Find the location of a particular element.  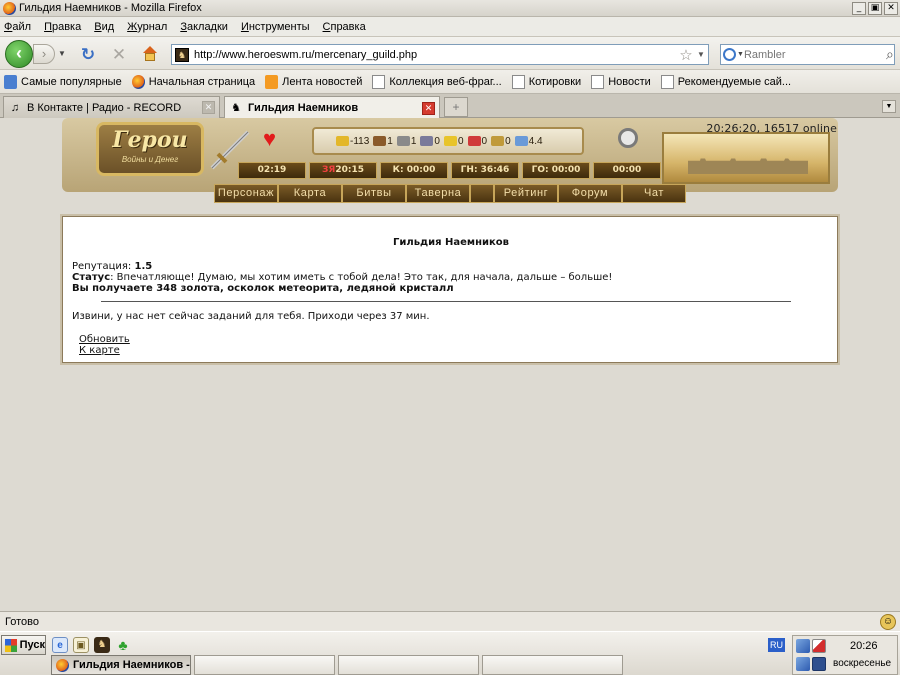

clock-weekday: воскресенье is located at coordinates (862, 663).